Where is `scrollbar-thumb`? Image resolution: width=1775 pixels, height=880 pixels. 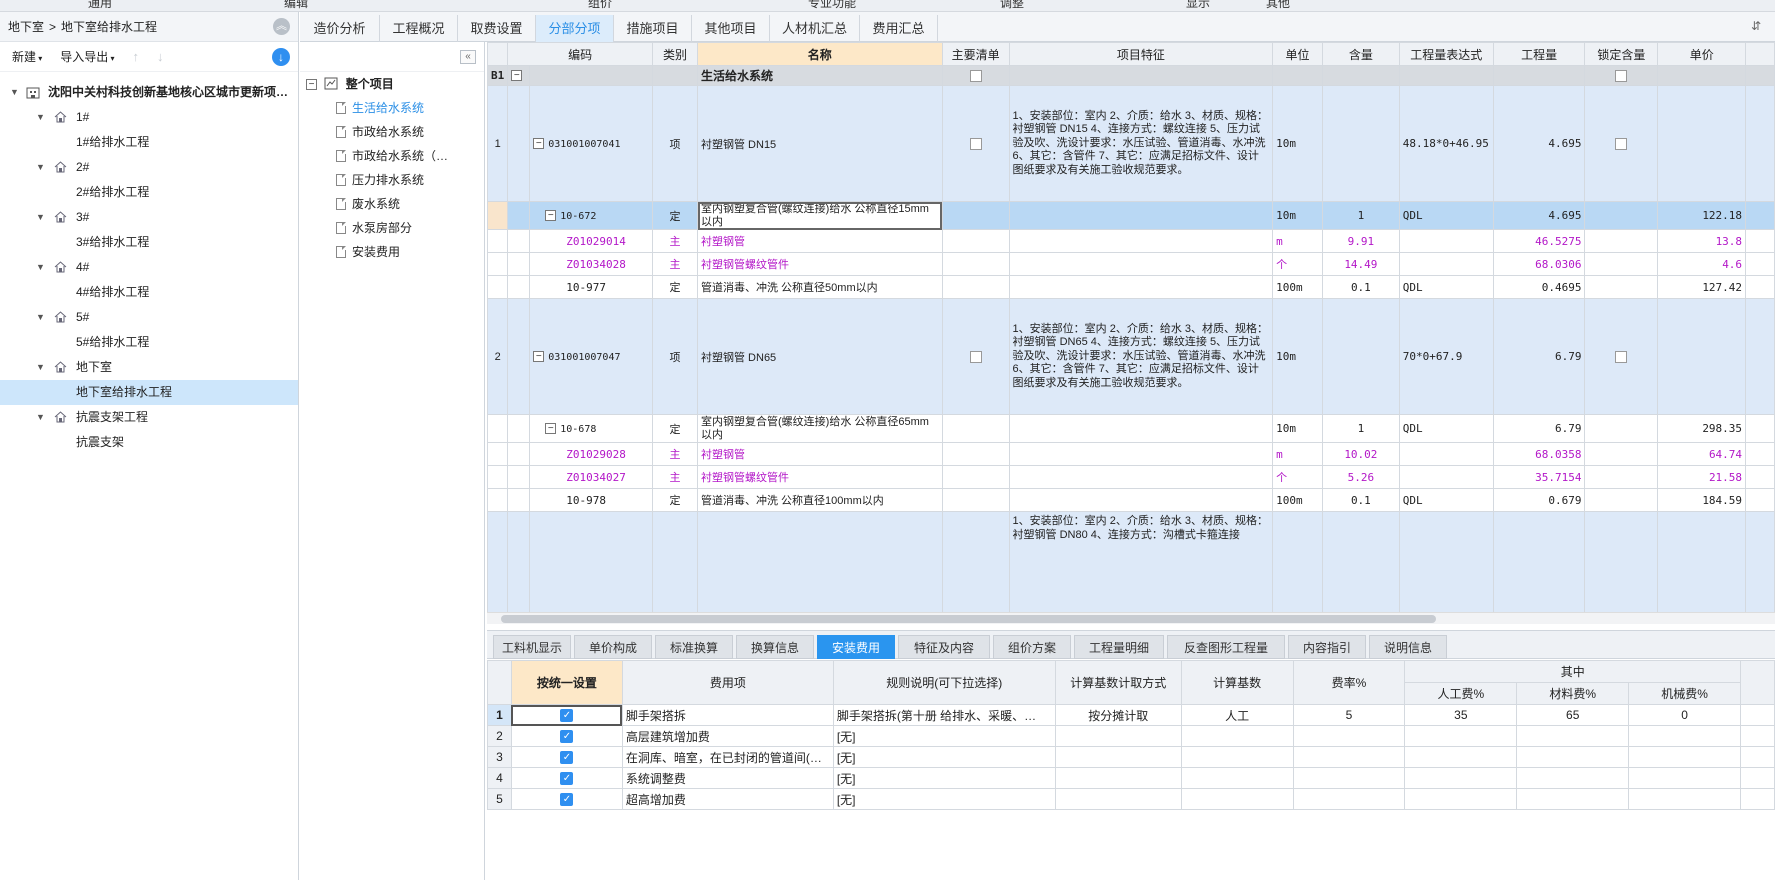
scrollbar-thumb is located at coordinates (968, 619).